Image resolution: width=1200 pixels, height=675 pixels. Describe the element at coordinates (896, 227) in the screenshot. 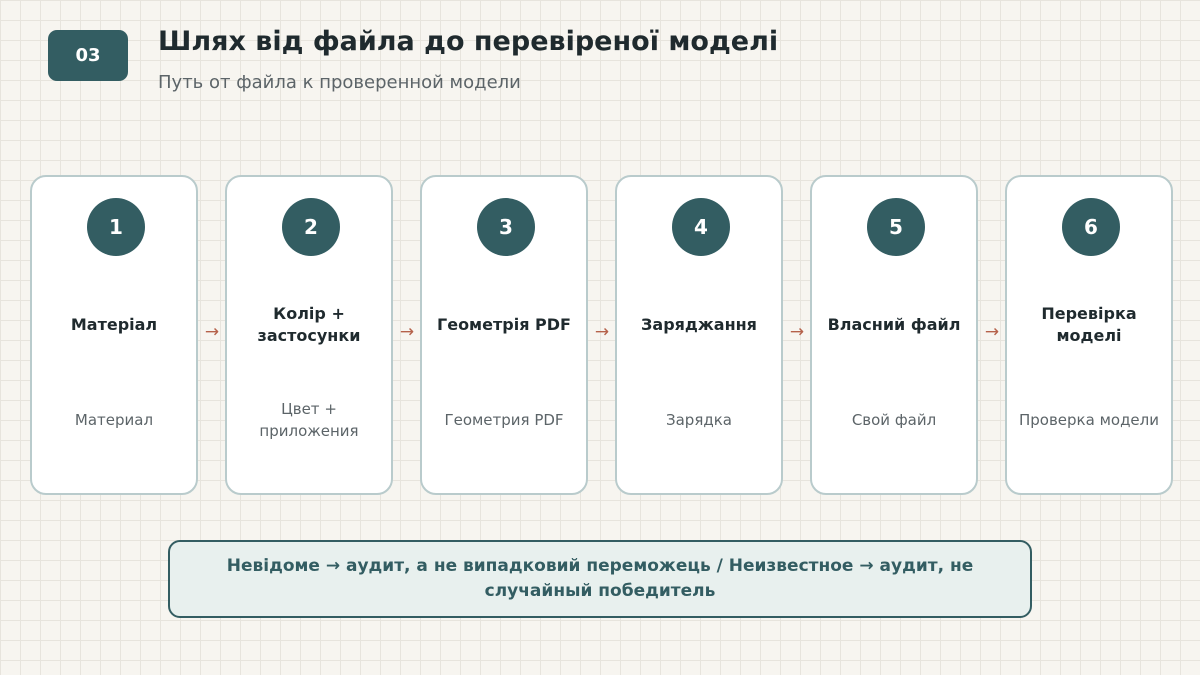

I see `step-number: 5` at that location.